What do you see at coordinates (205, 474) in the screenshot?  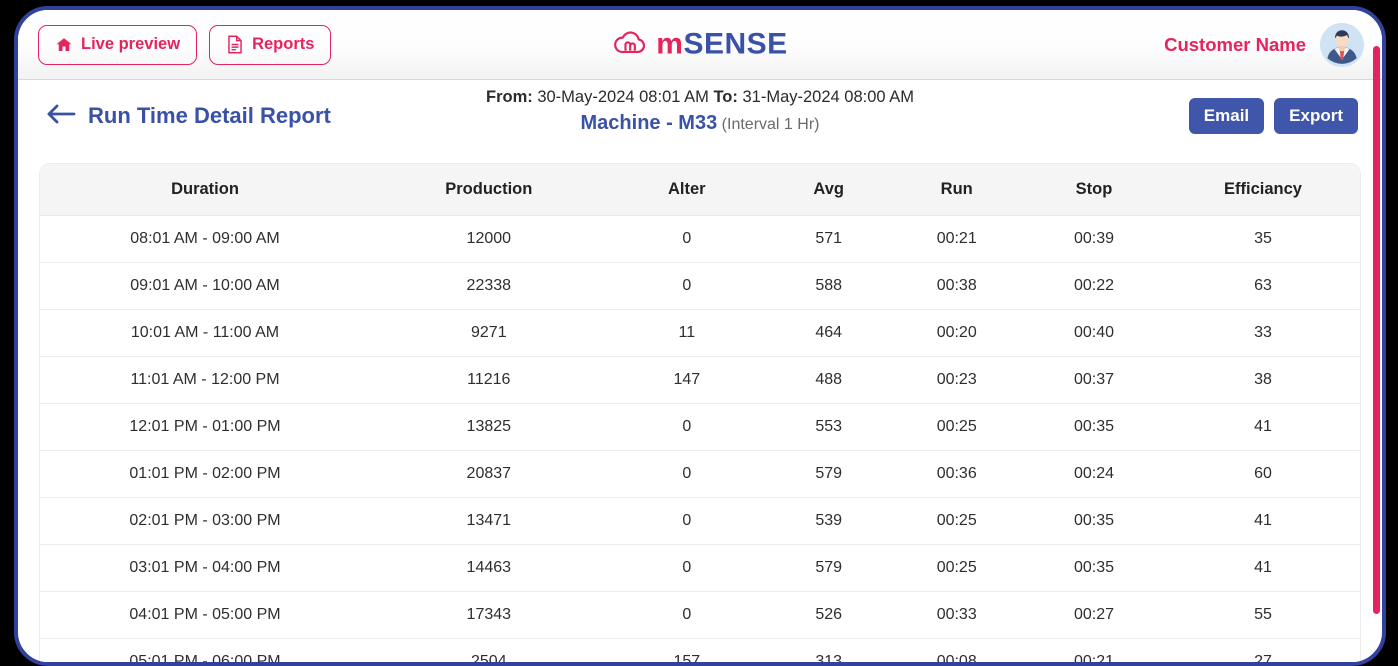 I see `cell-duration: 01:01 PM - 02:00 PM` at bounding box center [205, 474].